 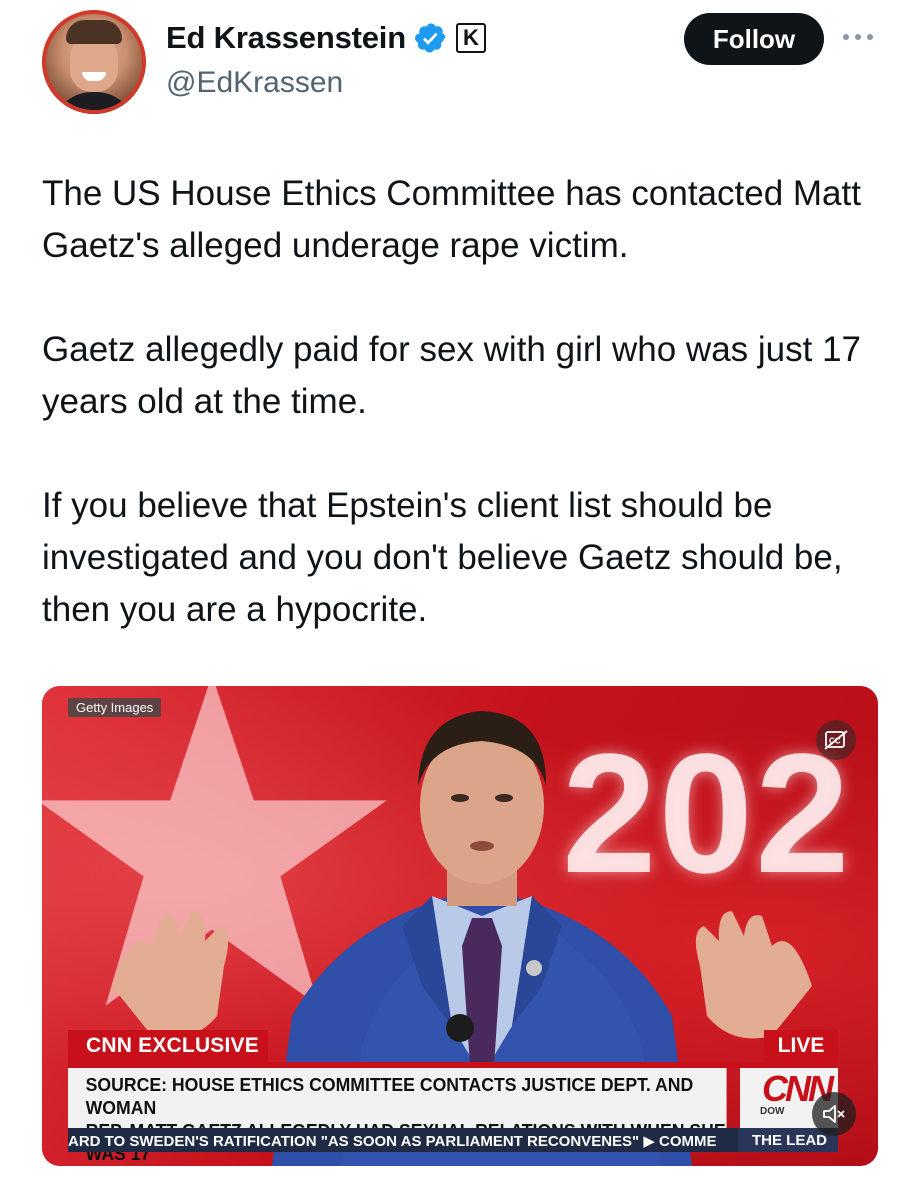 I want to click on author-avatar, so click(x=94, y=62).